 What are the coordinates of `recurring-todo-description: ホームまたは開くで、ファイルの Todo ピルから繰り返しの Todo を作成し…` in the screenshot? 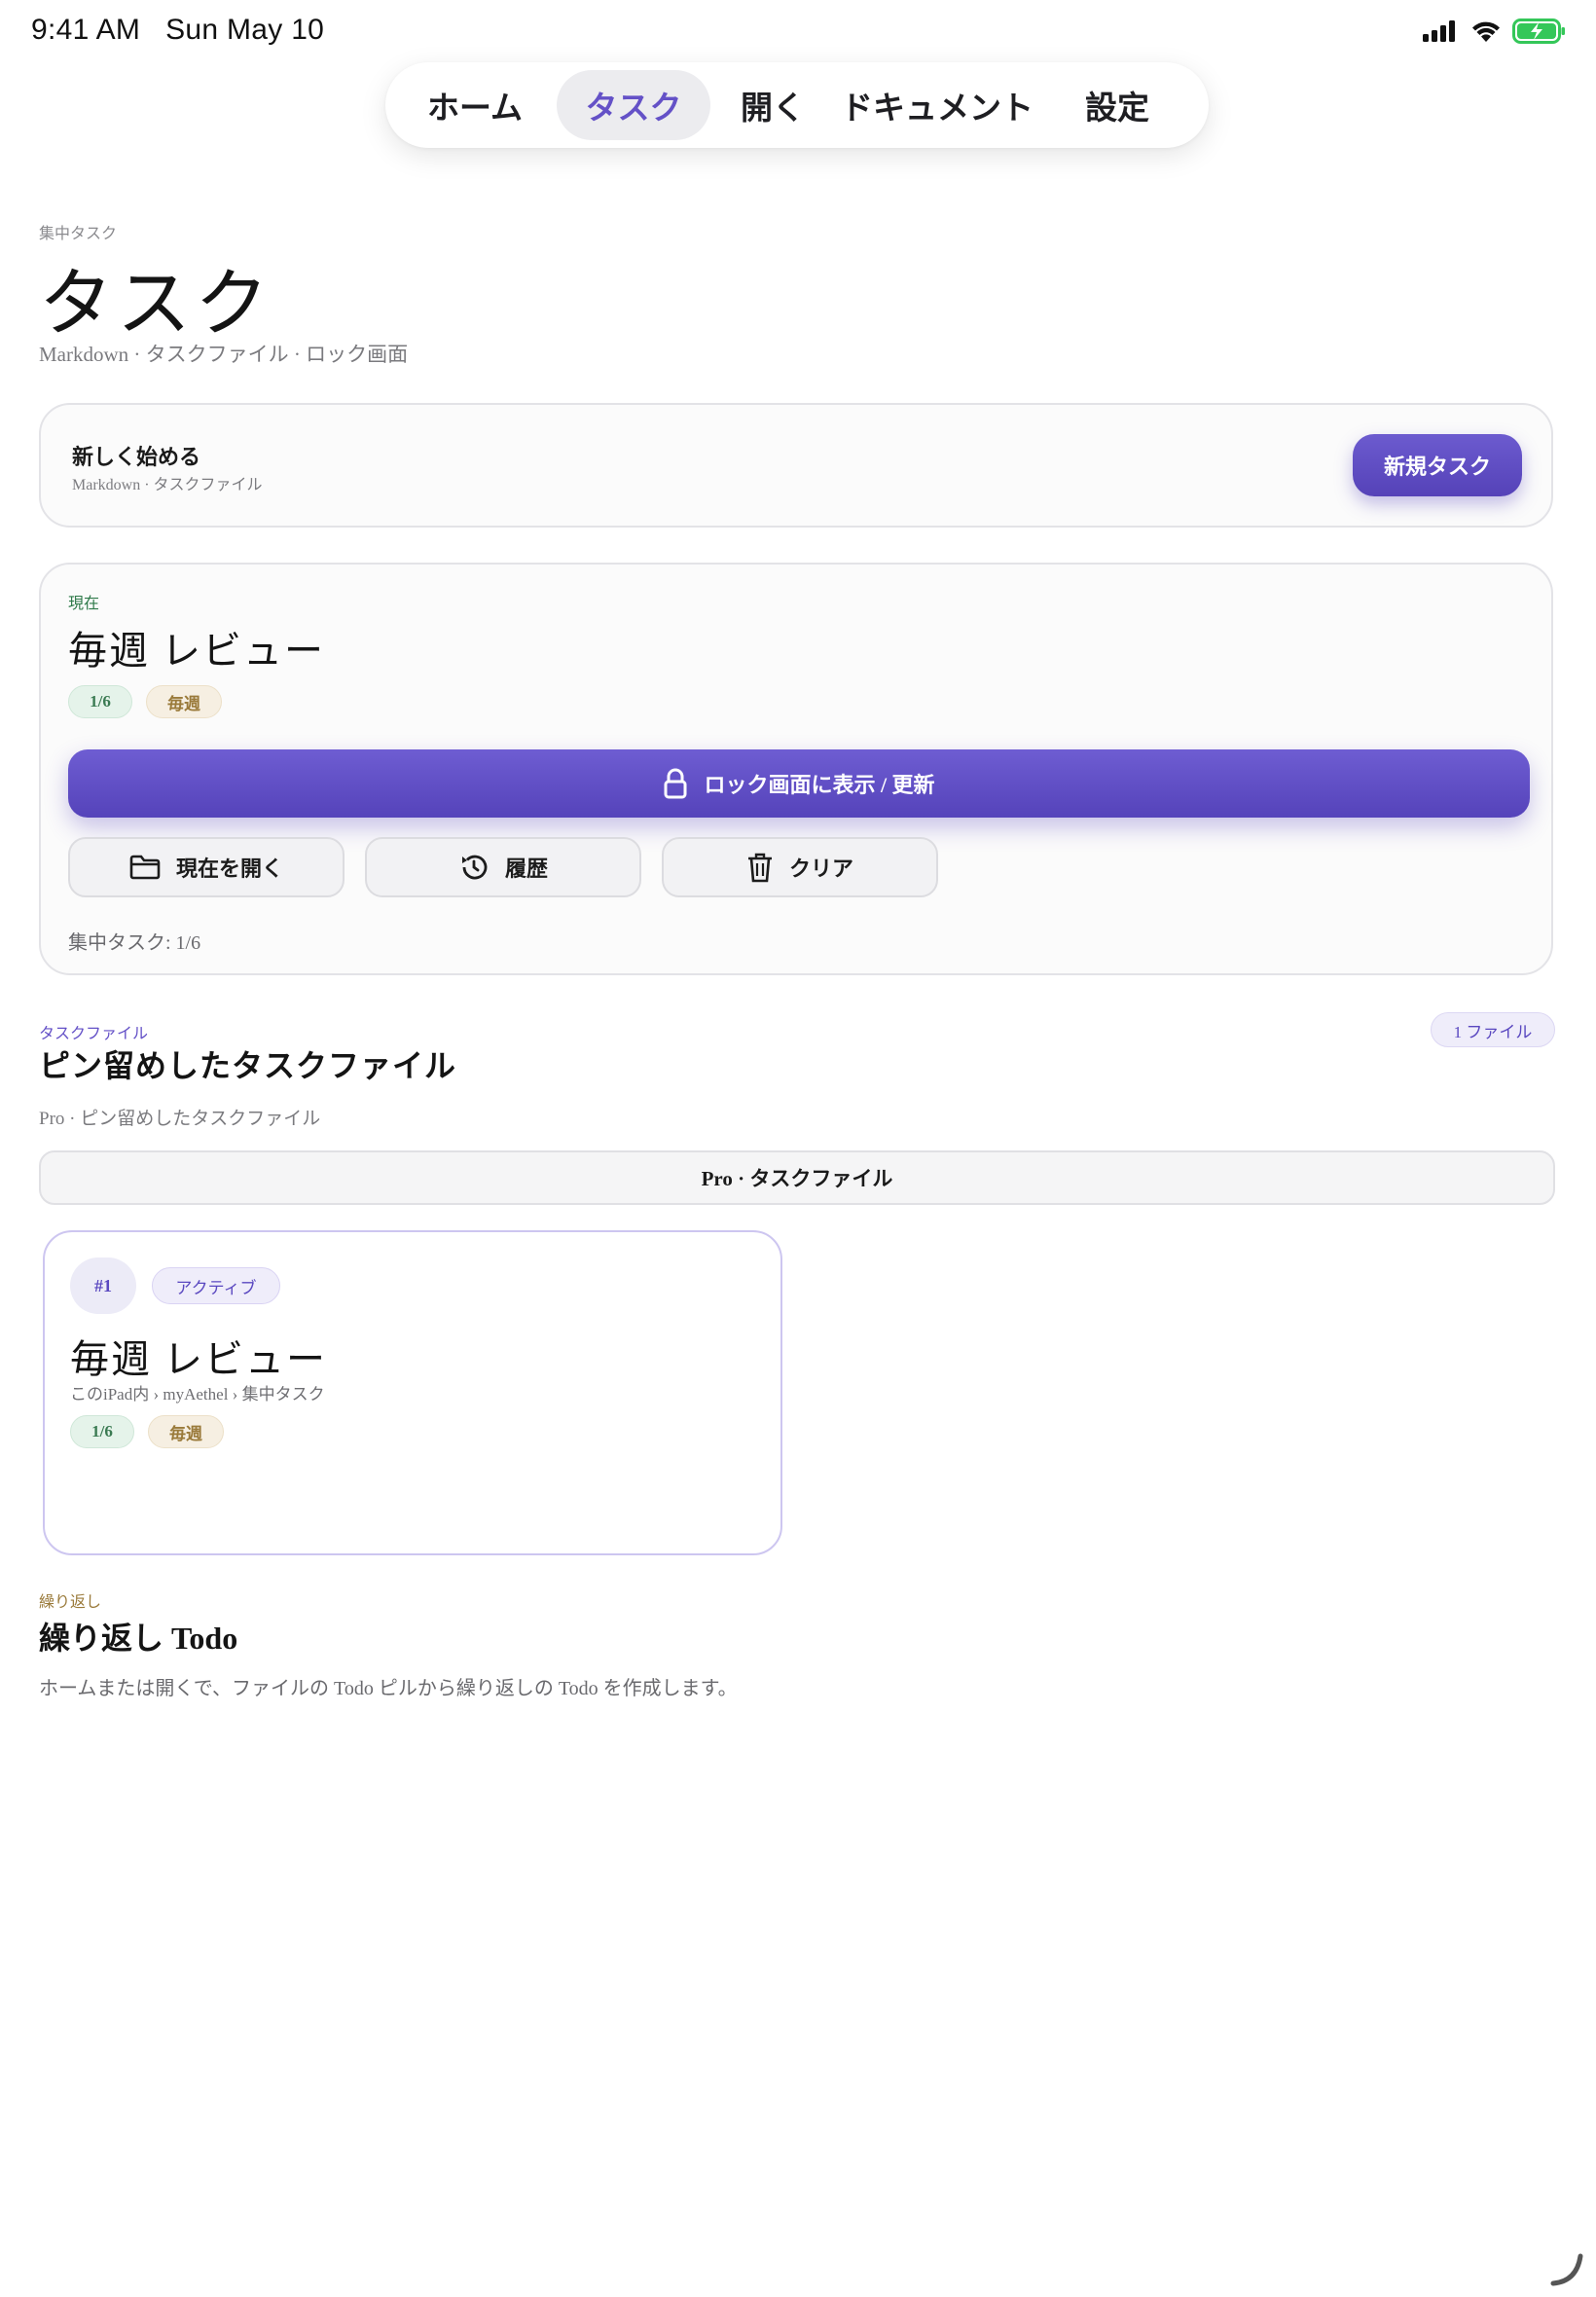 It's located at (388, 1688).